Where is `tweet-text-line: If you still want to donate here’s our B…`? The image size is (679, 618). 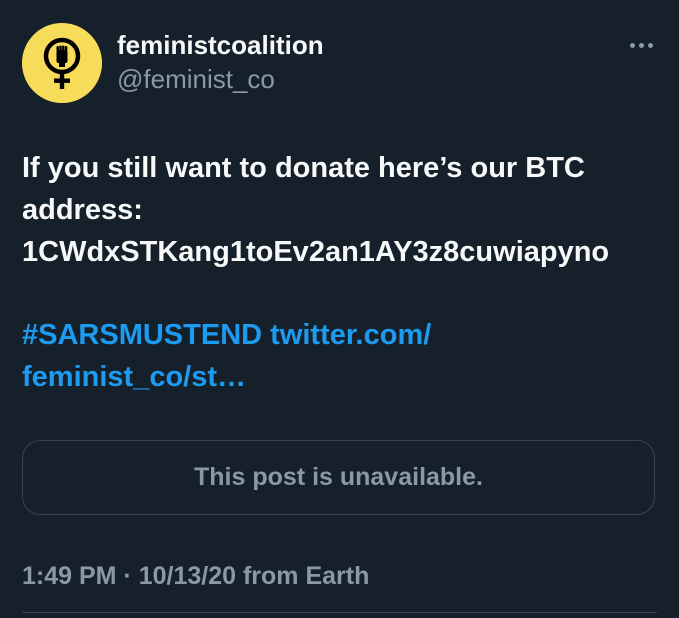
tweet-text-line: If you still want to donate here’s our B… is located at coordinates (303, 168).